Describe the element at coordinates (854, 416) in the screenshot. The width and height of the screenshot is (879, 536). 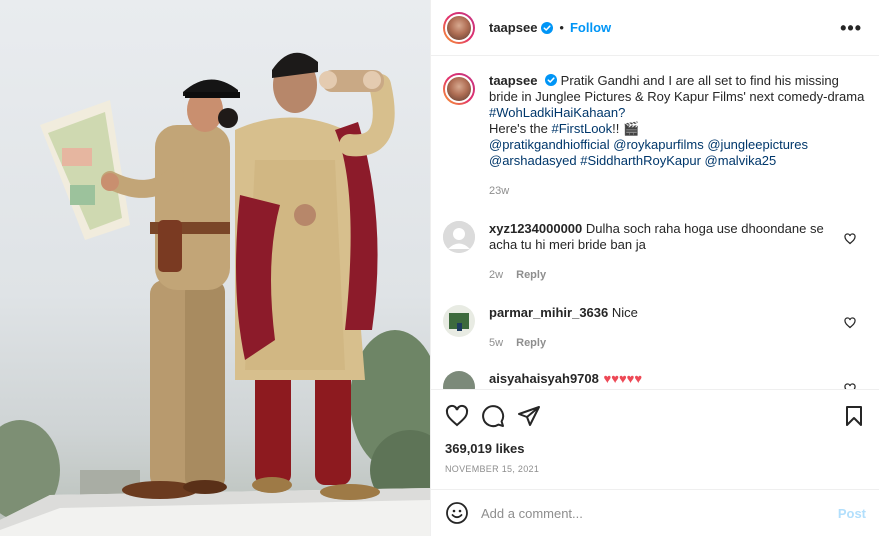
I see `save-bookmark-icon` at that location.